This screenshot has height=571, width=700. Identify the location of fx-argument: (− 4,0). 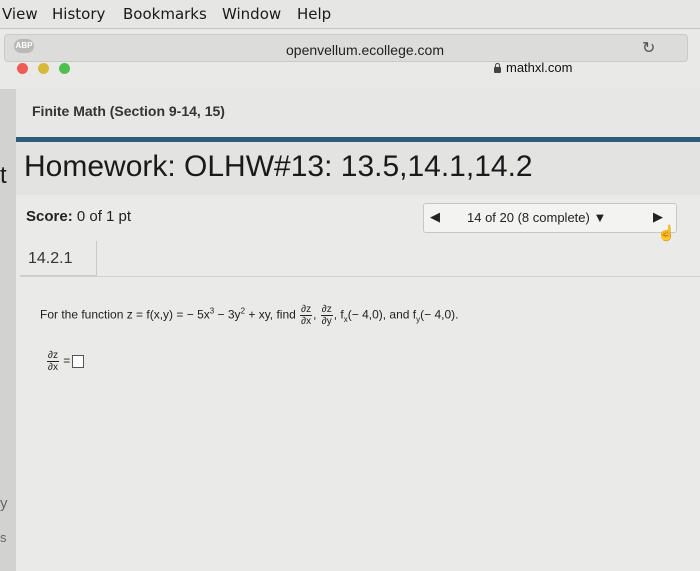
(365, 314).